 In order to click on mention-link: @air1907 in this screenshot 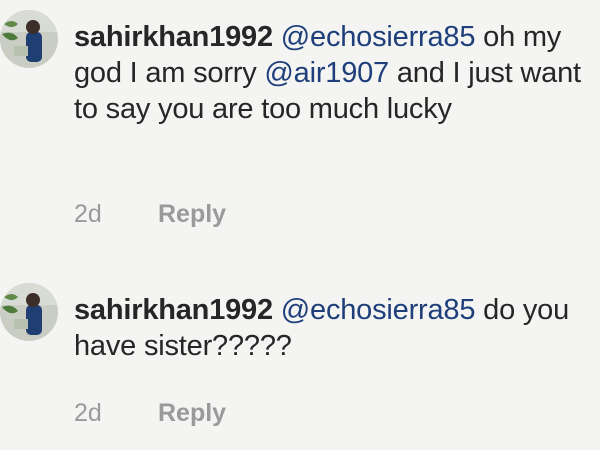, I will do `click(326, 73)`.